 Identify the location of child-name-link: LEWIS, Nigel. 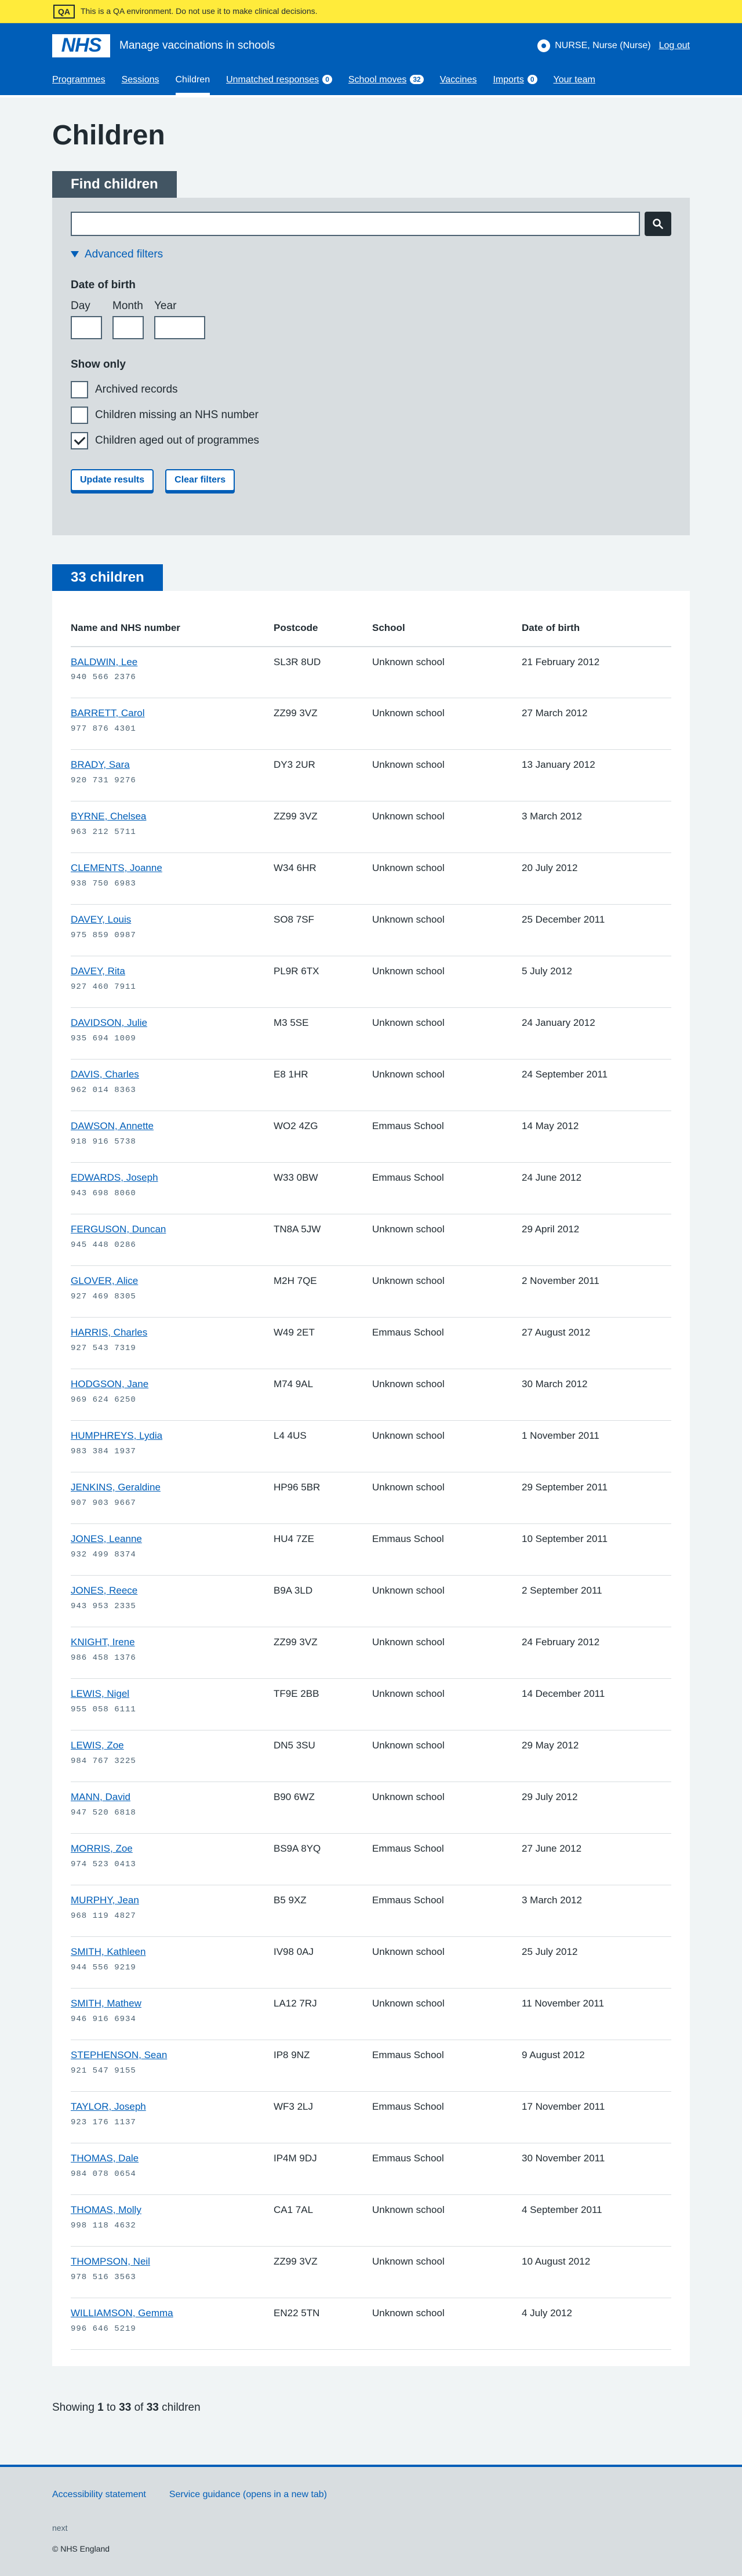
(172, 1694).